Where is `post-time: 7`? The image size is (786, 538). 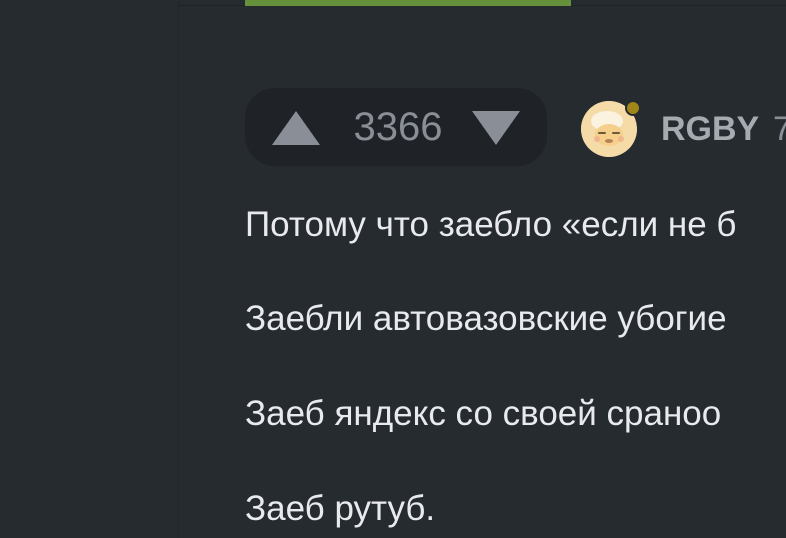 post-time: 7 is located at coordinates (779, 130).